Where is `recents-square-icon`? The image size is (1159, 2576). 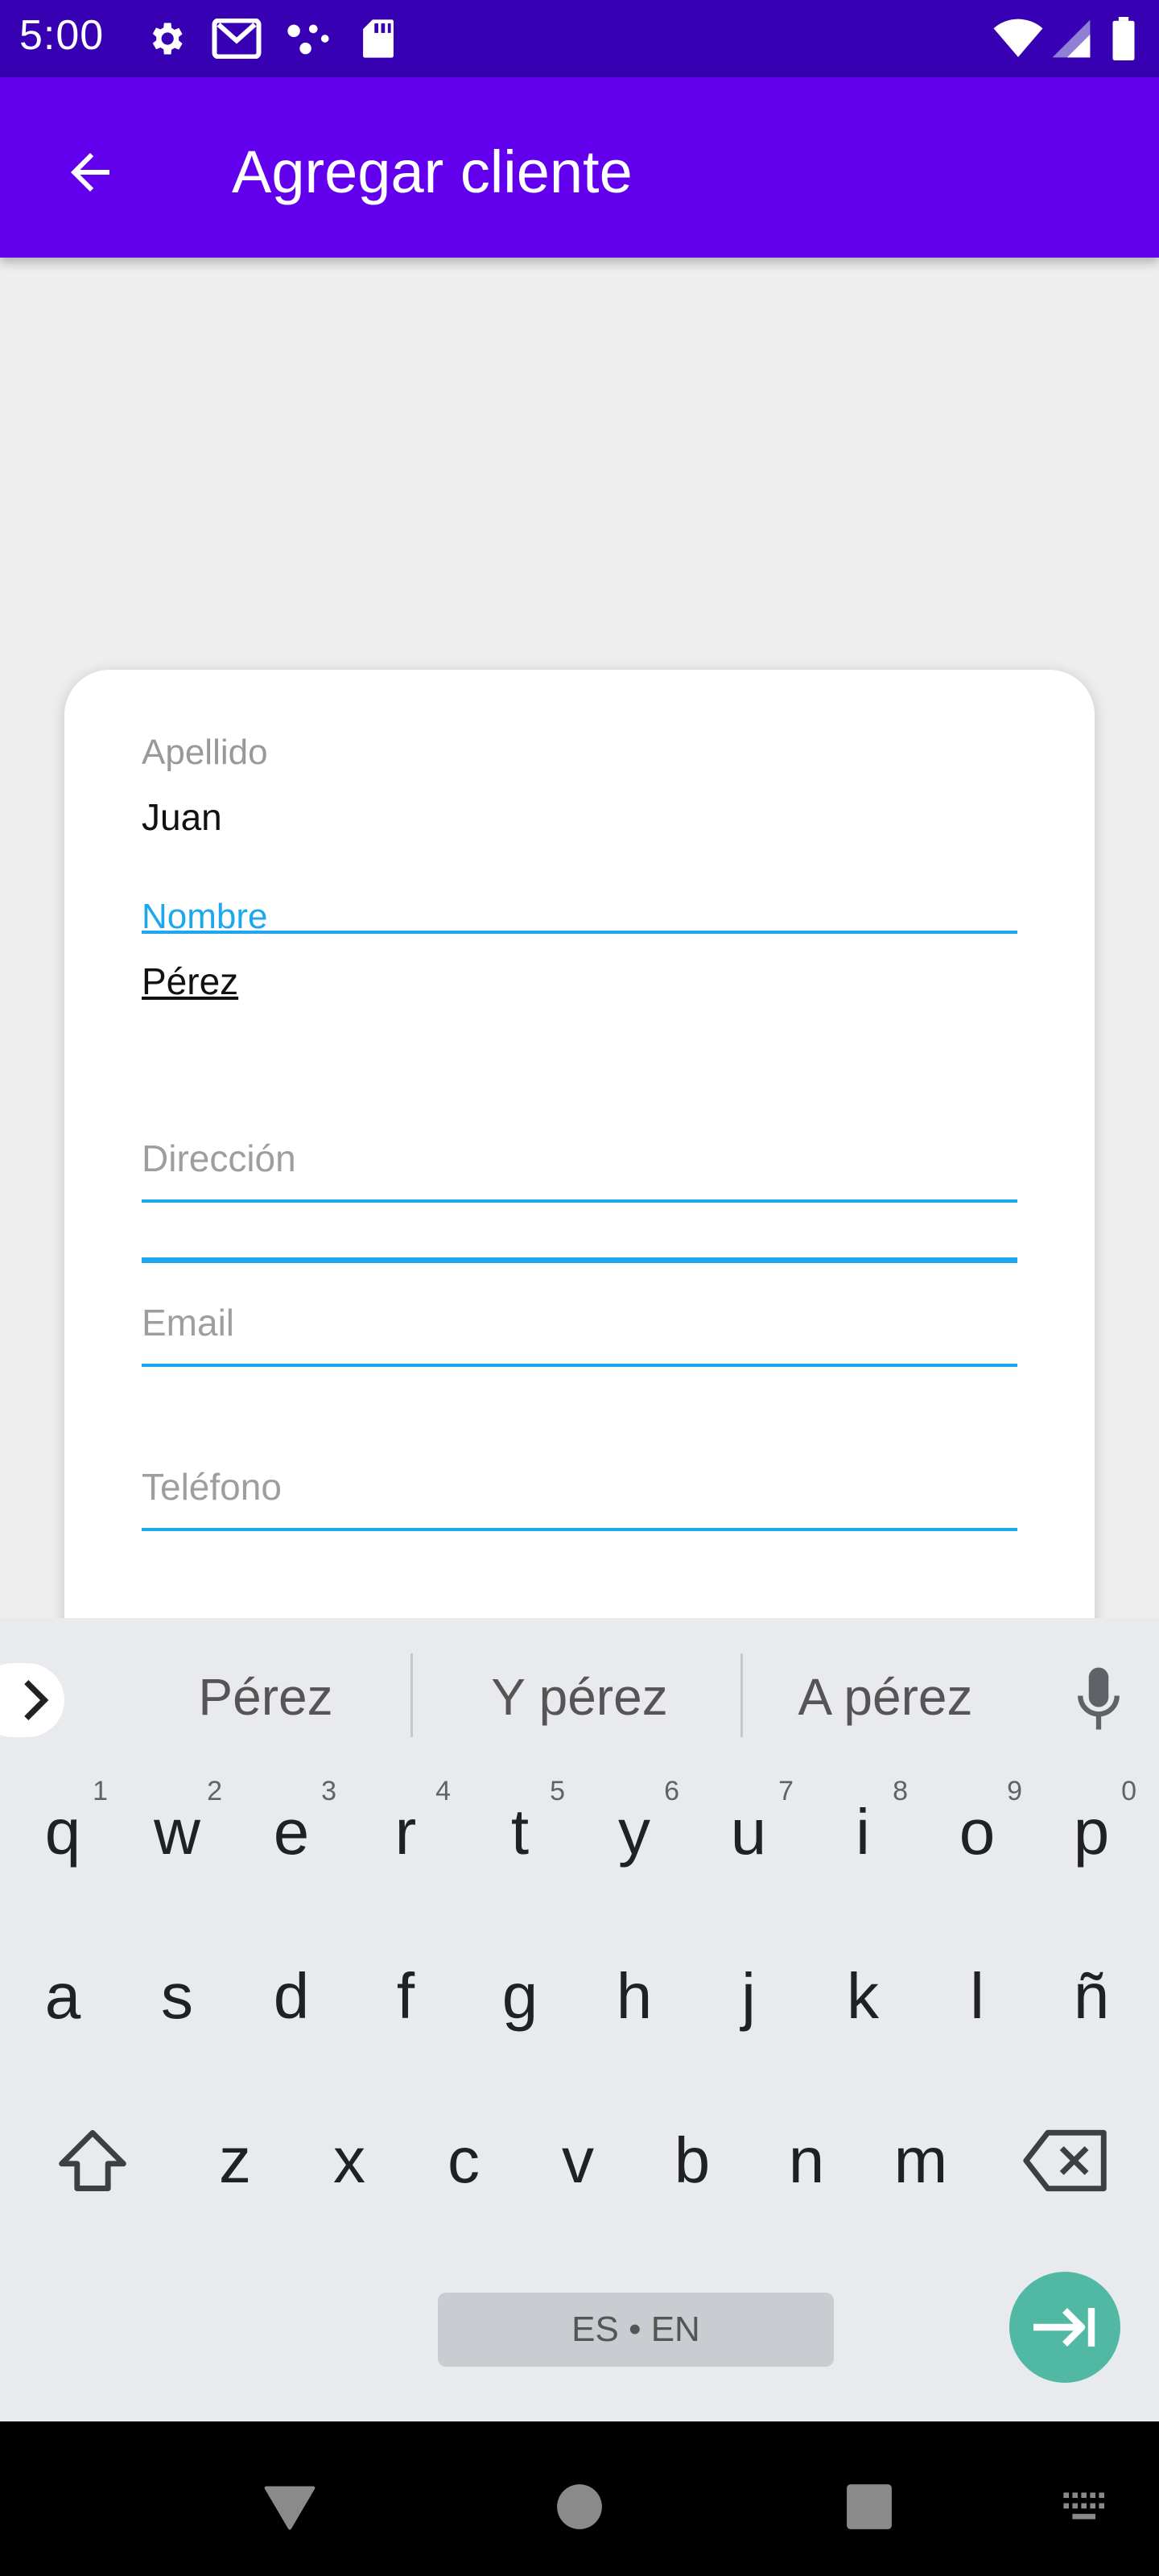 recents-square-icon is located at coordinates (869, 2506).